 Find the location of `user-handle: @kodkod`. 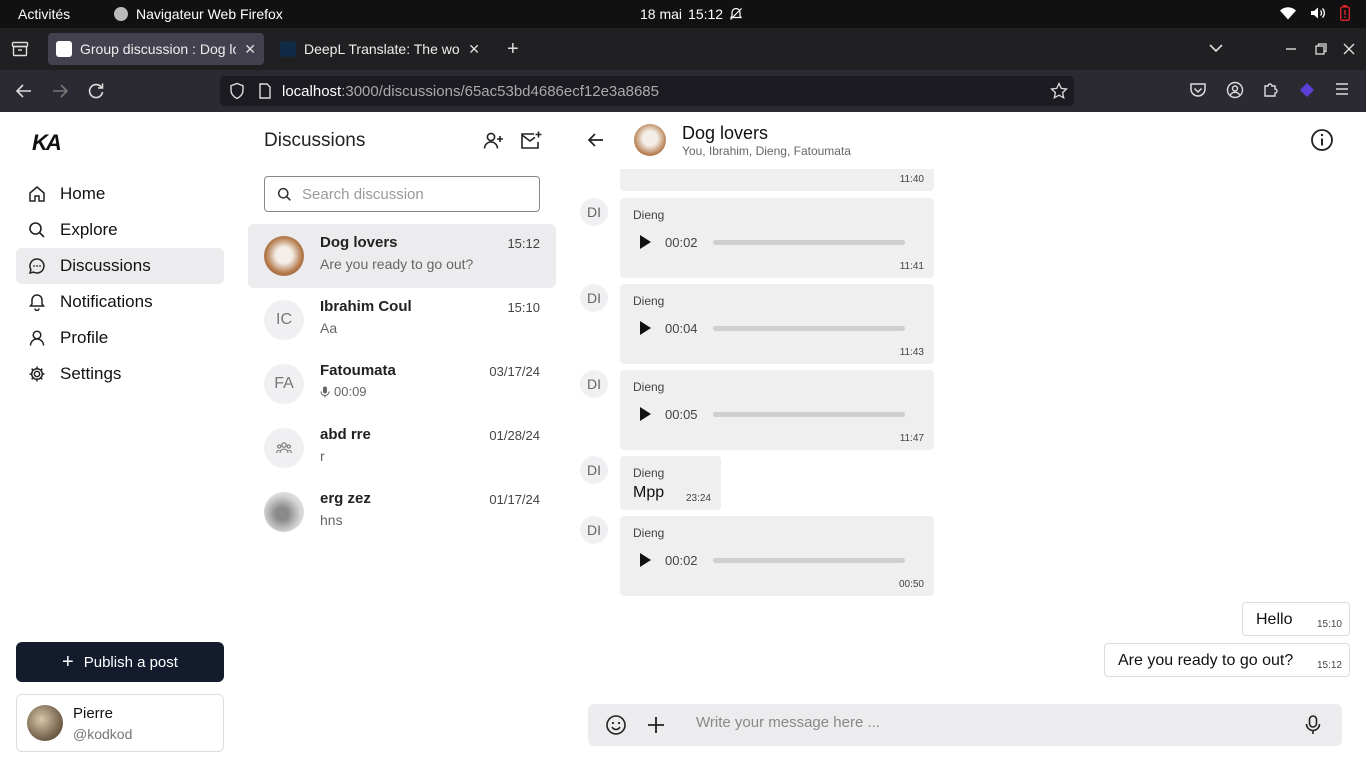

user-handle: @kodkod is located at coordinates (103, 733).